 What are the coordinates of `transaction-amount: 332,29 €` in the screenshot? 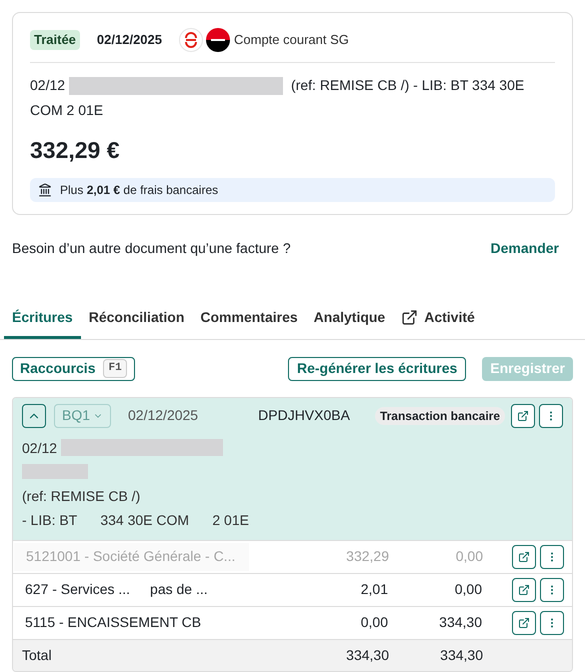 It's located at (75, 150).